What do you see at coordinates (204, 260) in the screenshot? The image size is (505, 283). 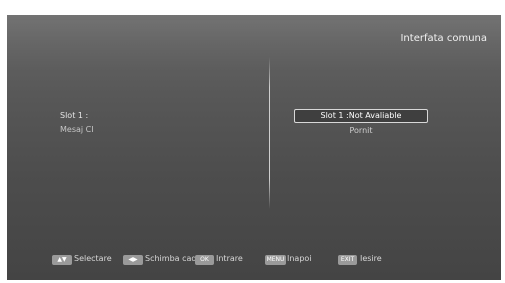 I see `ok-key: OK` at bounding box center [204, 260].